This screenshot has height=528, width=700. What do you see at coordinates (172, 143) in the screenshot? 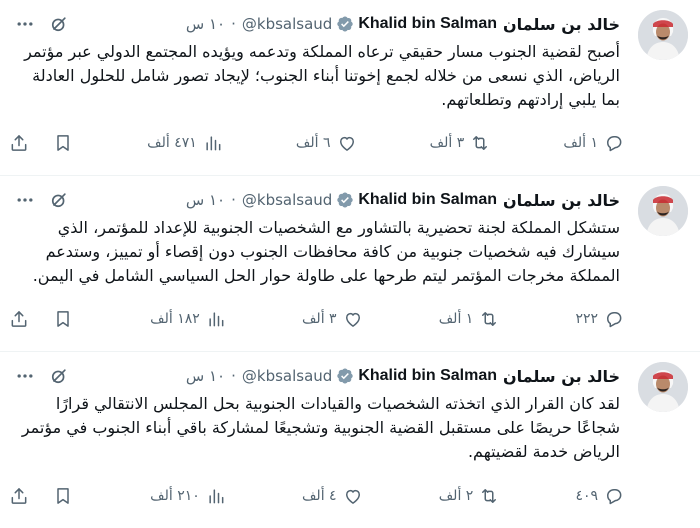
I see `views-count: ٤٧١ ألف` at bounding box center [172, 143].